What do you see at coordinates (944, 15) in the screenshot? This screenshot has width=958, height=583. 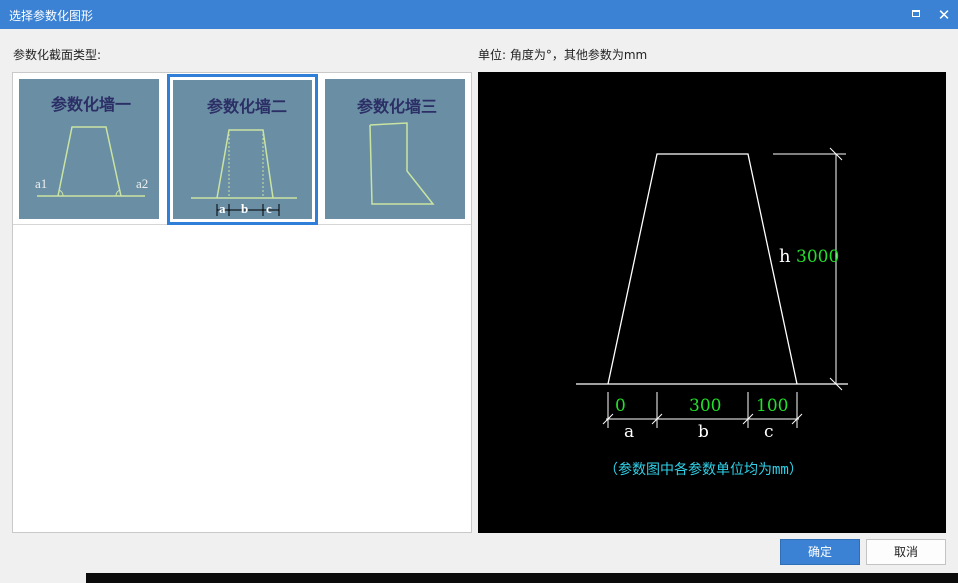 I see `close-icon: ✕` at bounding box center [944, 15].